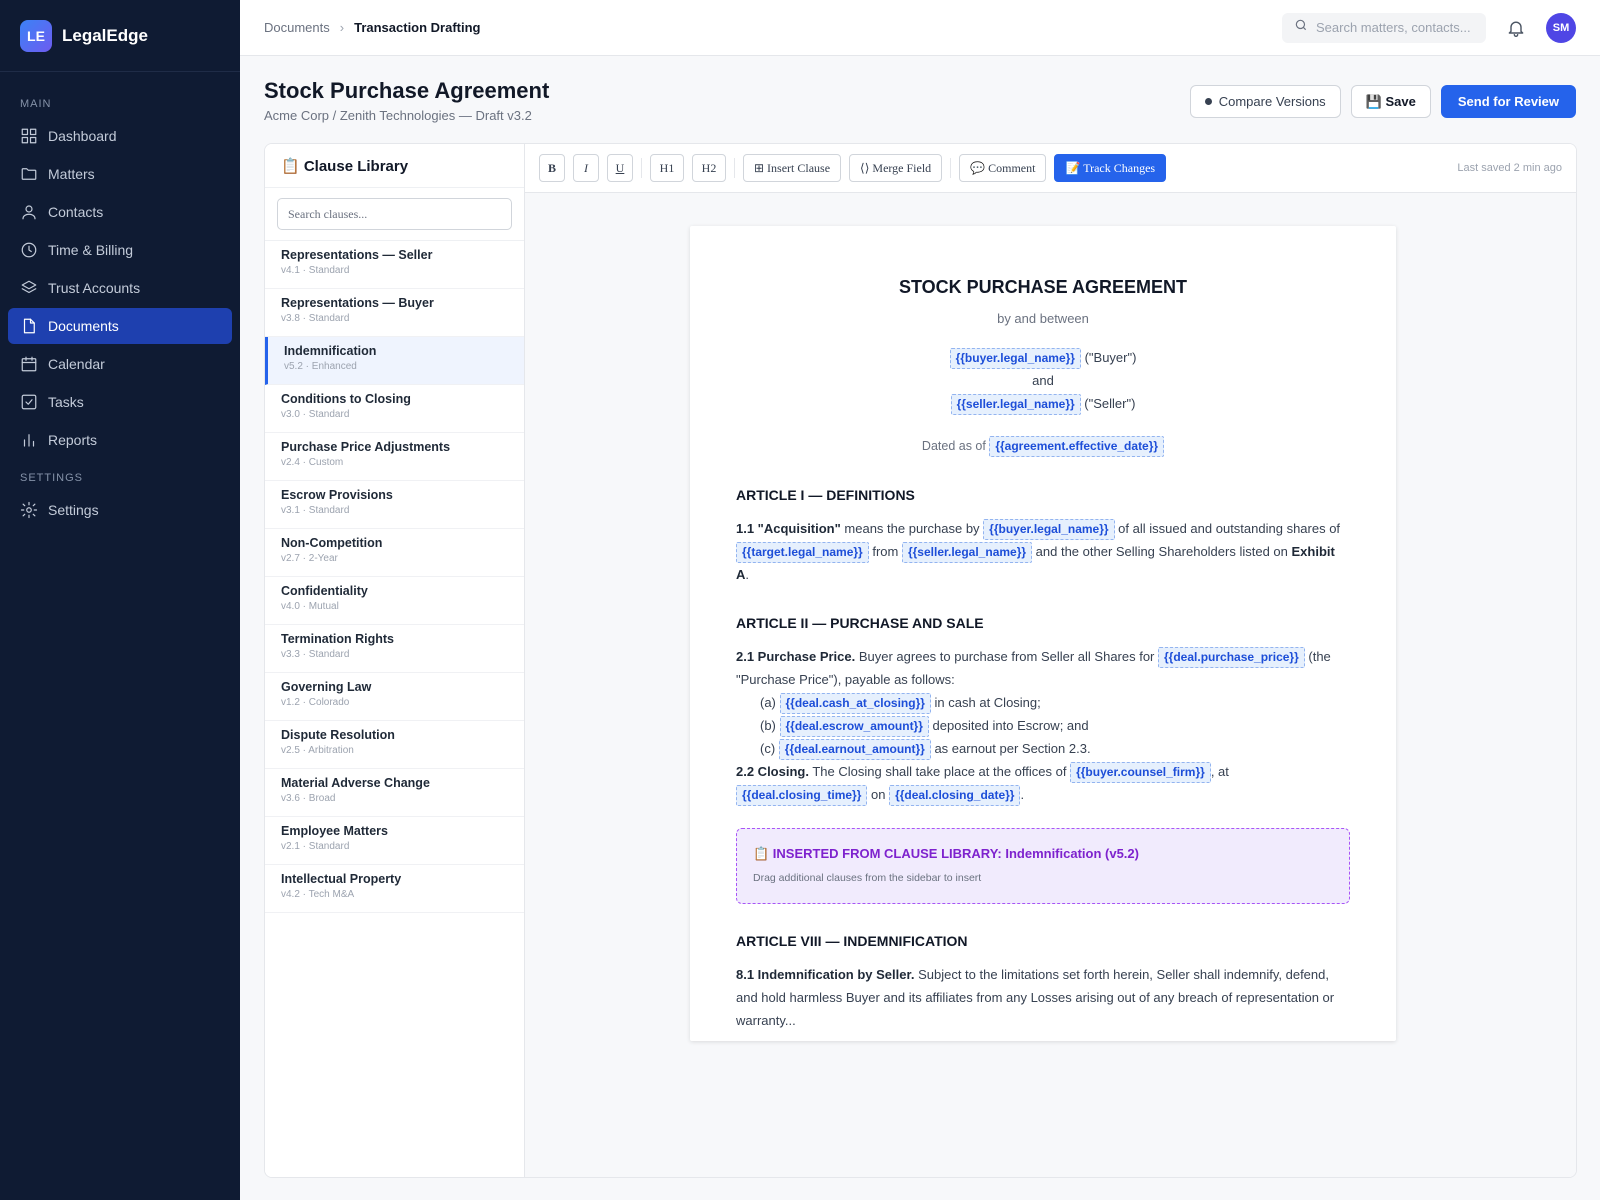 This screenshot has width=1600, height=1200. I want to click on merge-field: {{target.legal_name}}, so click(802, 552).